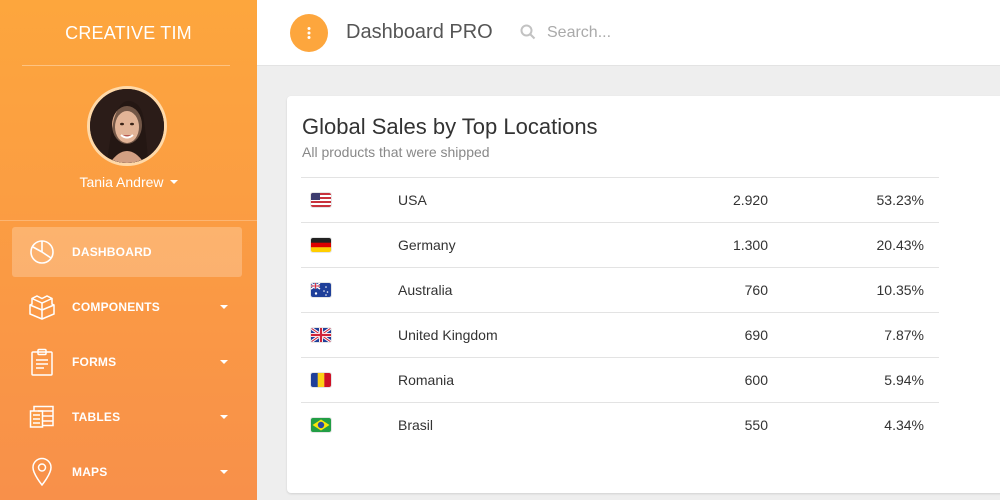 This screenshot has width=1000, height=500. What do you see at coordinates (419, 32) in the screenshot?
I see `page-title: Dashboard PRO` at bounding box center [419, 32].